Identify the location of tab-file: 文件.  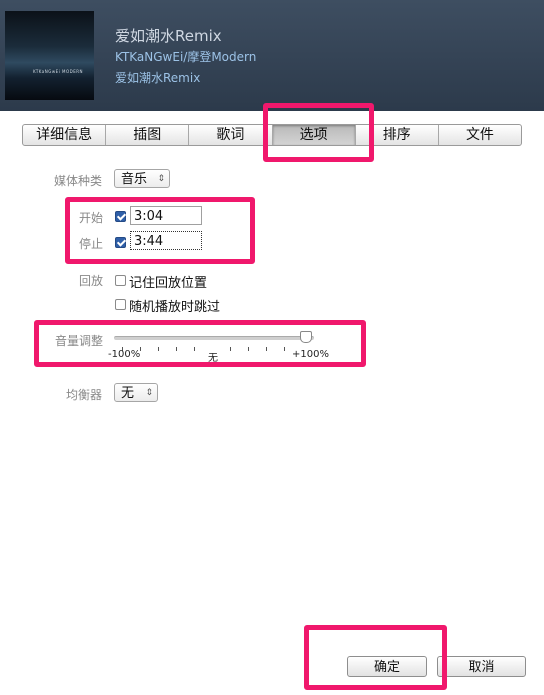
(480, 135).